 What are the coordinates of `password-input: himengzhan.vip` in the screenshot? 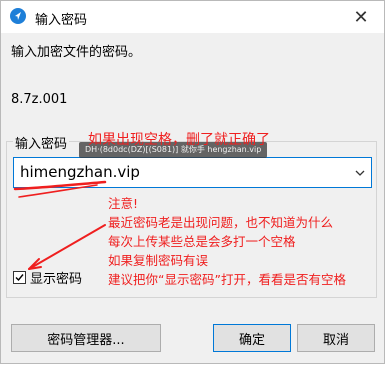 It's located at (80, 172).